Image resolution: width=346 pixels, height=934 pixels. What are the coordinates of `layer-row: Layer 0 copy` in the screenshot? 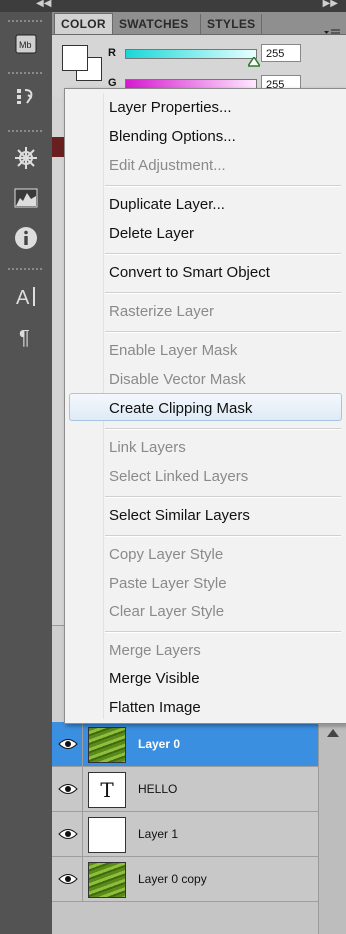 It's located at (185, 879).